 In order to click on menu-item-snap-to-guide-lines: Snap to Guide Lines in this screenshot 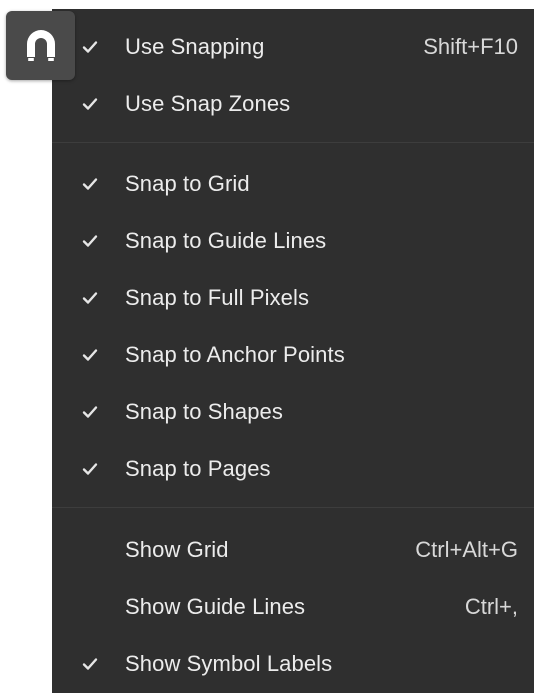, I will do `click(293, 241)`.